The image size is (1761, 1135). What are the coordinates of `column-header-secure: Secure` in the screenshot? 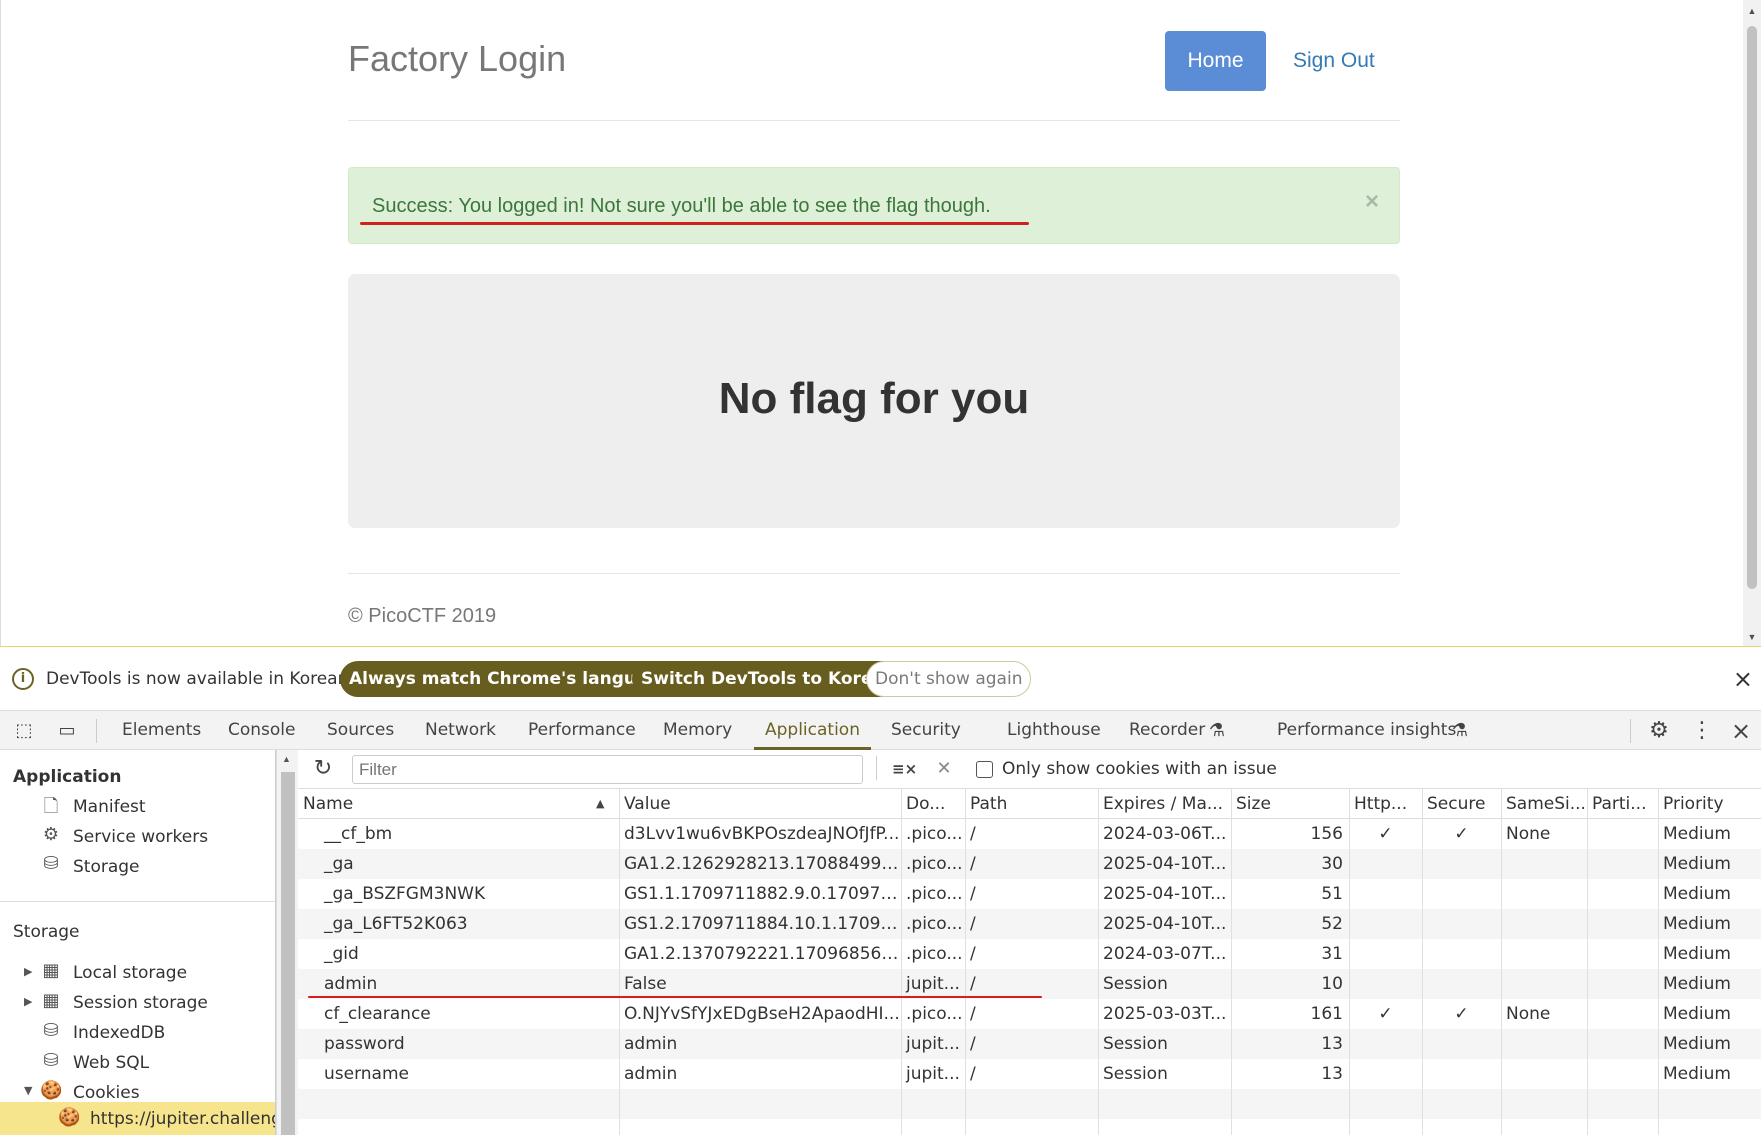 It's located at (1461, 804).